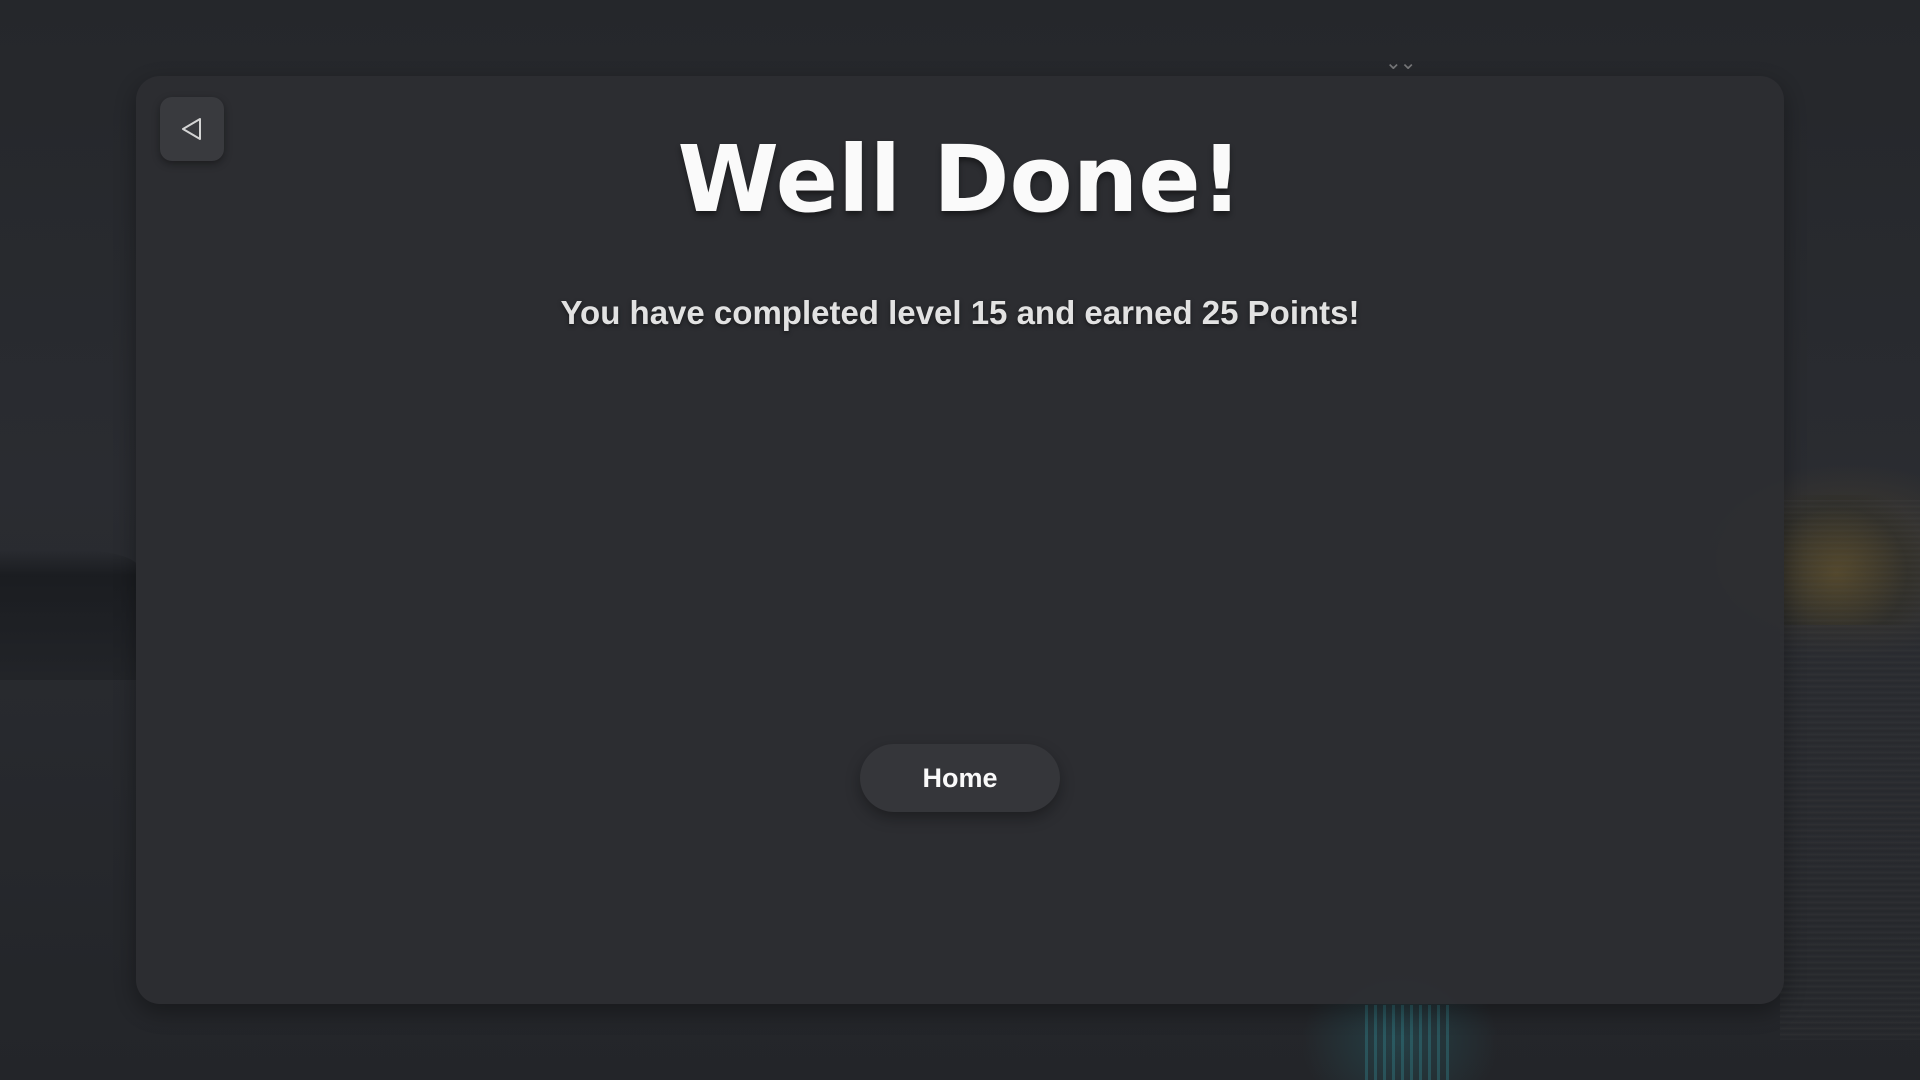 The image size is (1920, 1080). What do you see at coordinates (960, 179) in the screenshot?
I see `page-title: Well Done!` at bounding box center [960, 179].